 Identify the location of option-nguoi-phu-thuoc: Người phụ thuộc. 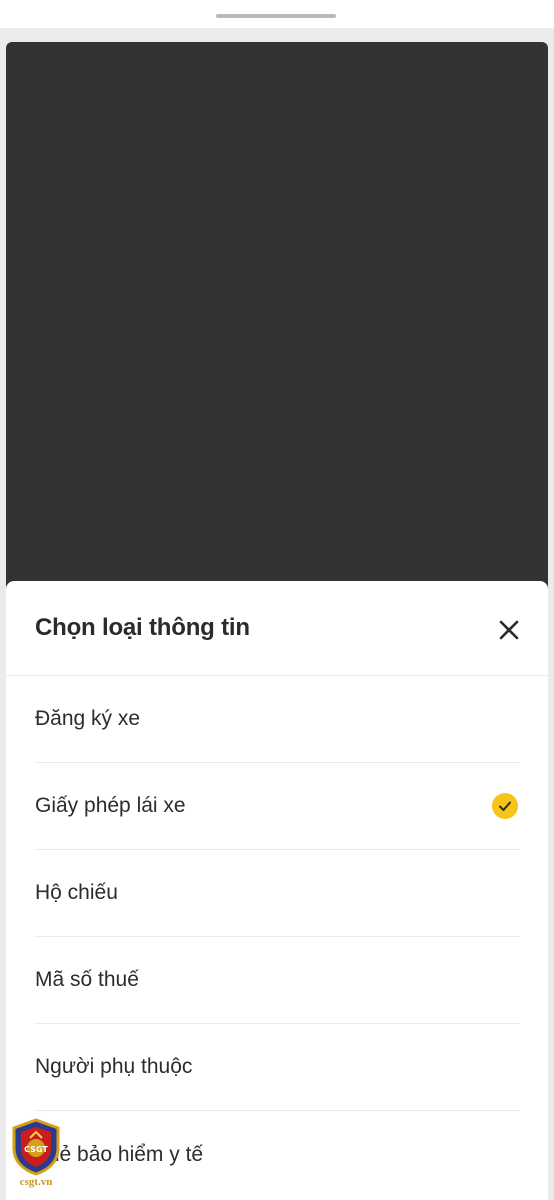
(277, 1067).